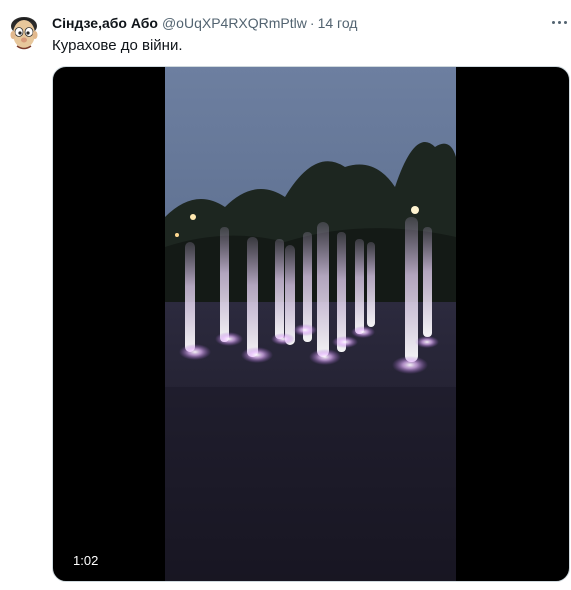 The image size is (571, 590). I want to click on author-name: Сіндзе,або Або, so click(105, 23).